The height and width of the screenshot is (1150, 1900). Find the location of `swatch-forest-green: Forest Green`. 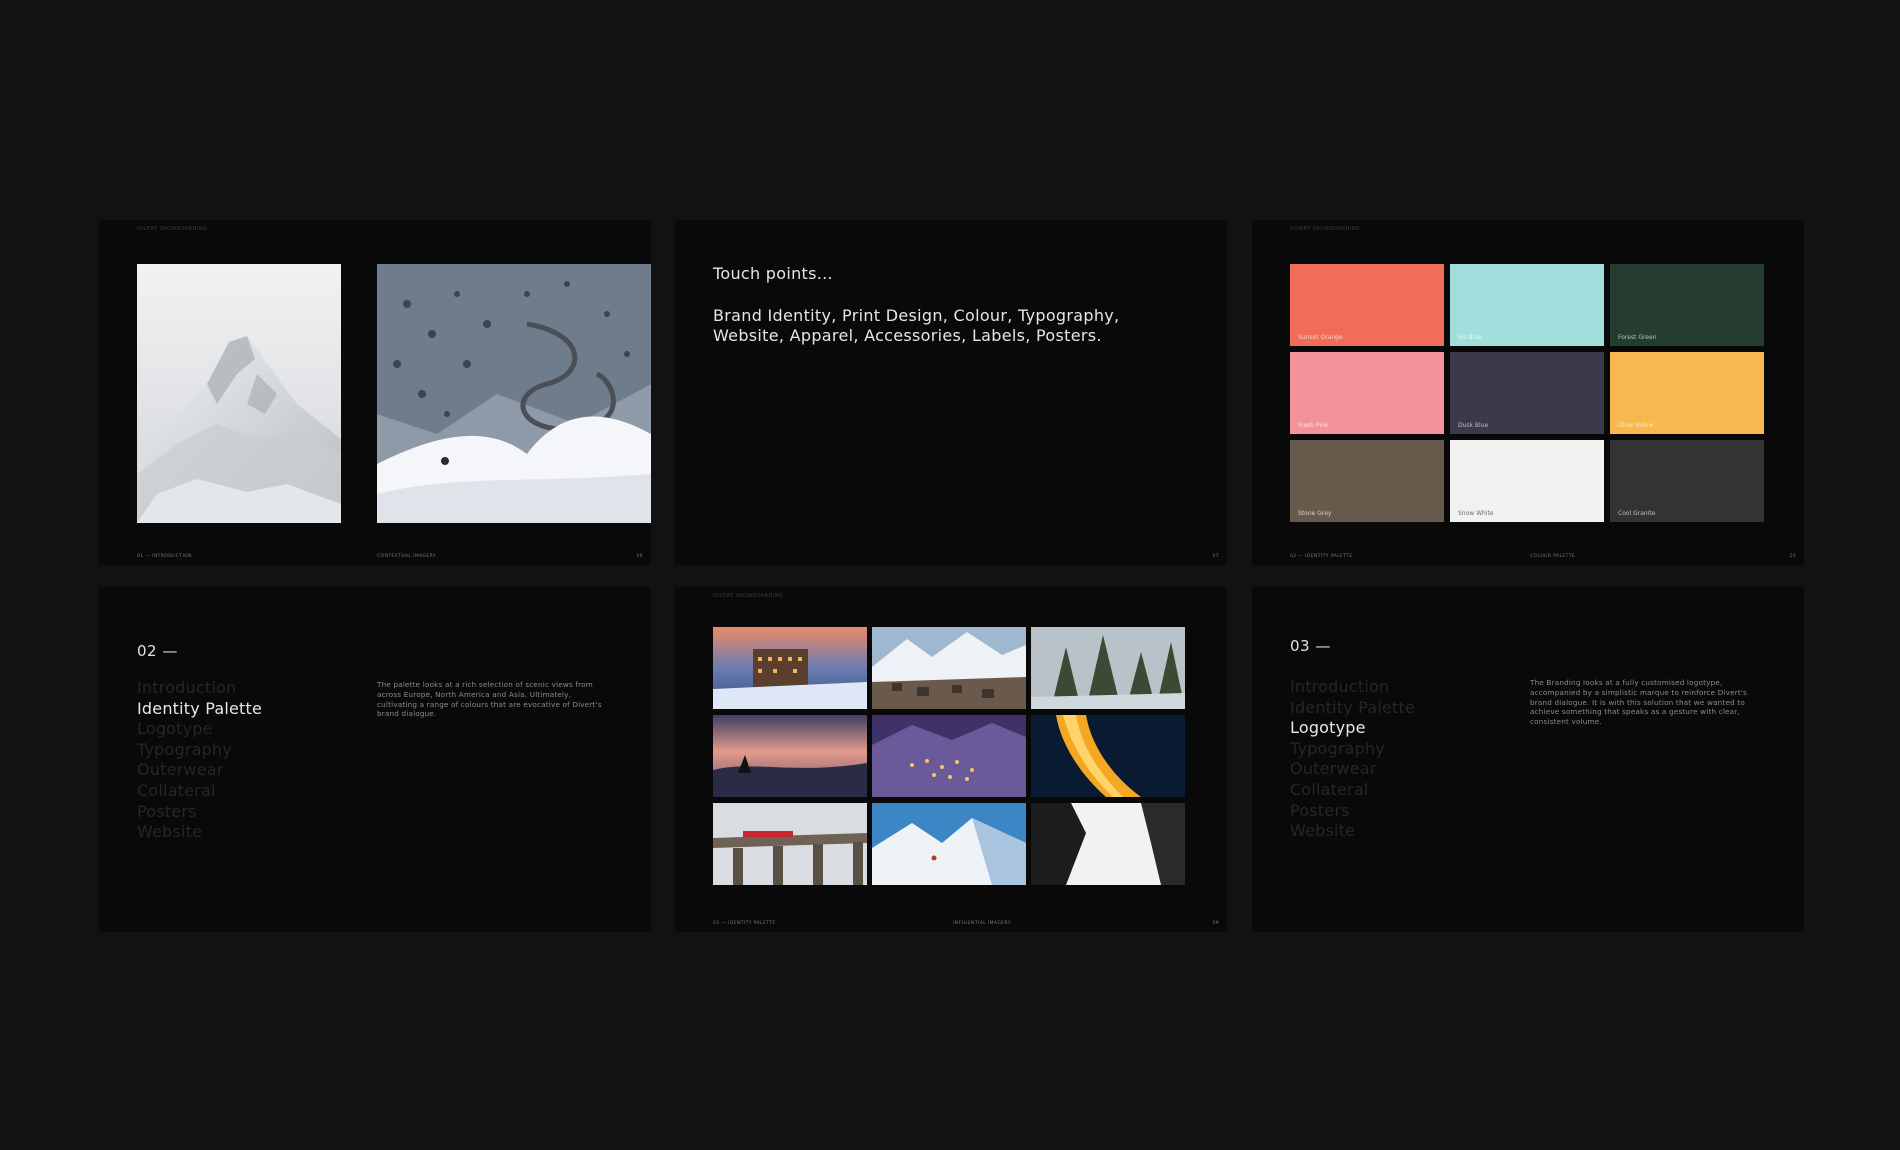

swatch-forest-green: Forest Green is located at coordinates (1687, 305).